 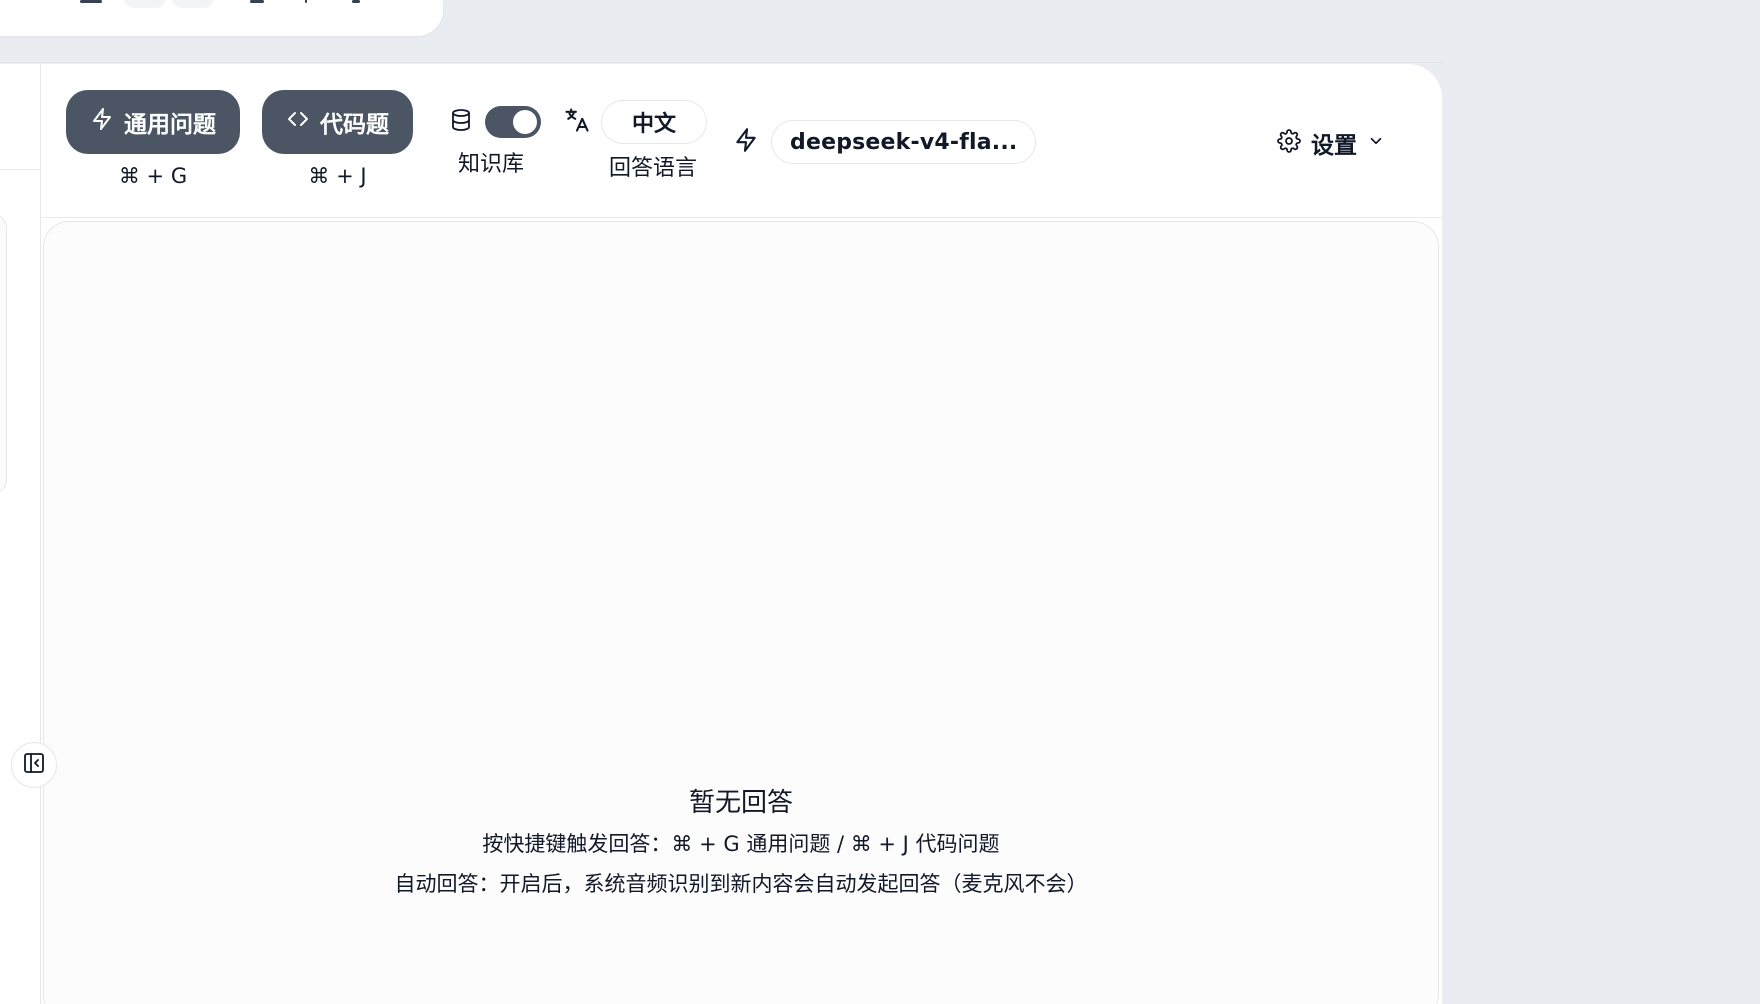 What do you see at coordinates (741, 884) in the screenshot?
I see `empty-state-hint-auto: 自动回答：开启后，系统音频识别到新内容会自动发起回答（麦克风不会）` at bounding box center [741, 884].